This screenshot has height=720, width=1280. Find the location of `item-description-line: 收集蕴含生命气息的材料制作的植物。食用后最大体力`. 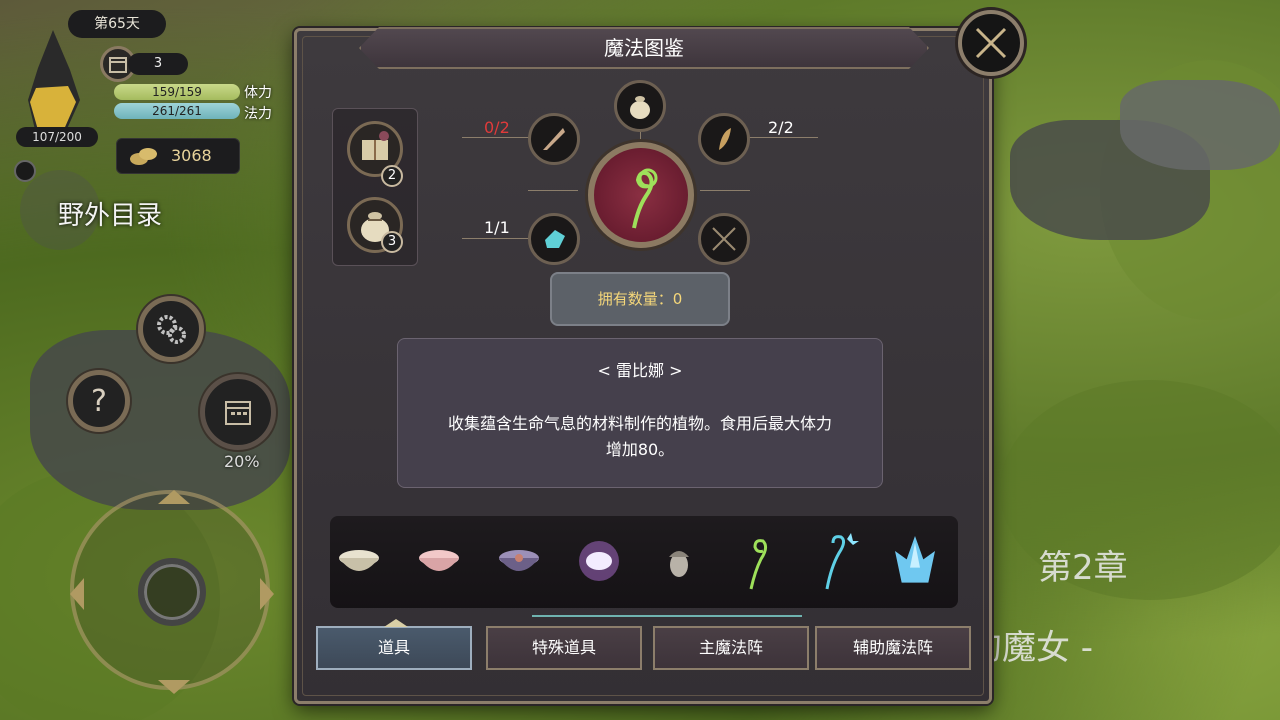

item-description-line: 收集蕴含生命气息的材料制作的植物。食用后最大体力 is located at coordinates (639, 423).